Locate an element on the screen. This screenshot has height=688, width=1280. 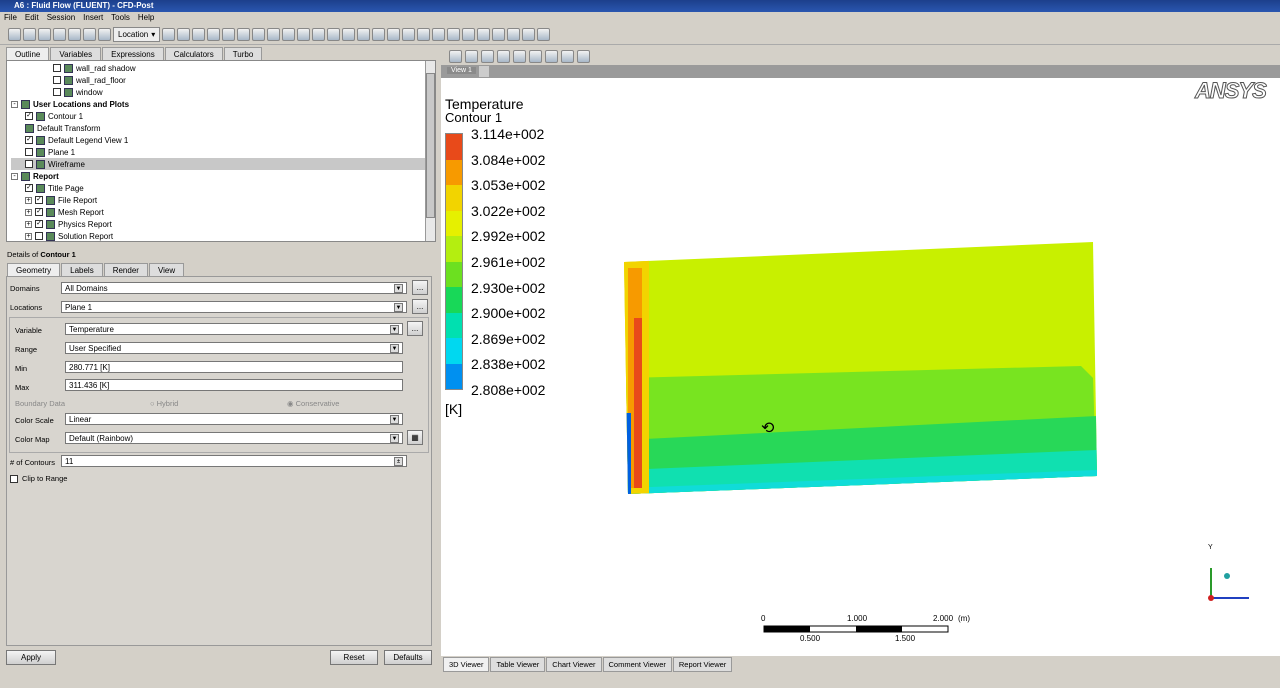
tab-3d-viewer: 3D Viewer is located at coordinates (466, 664).